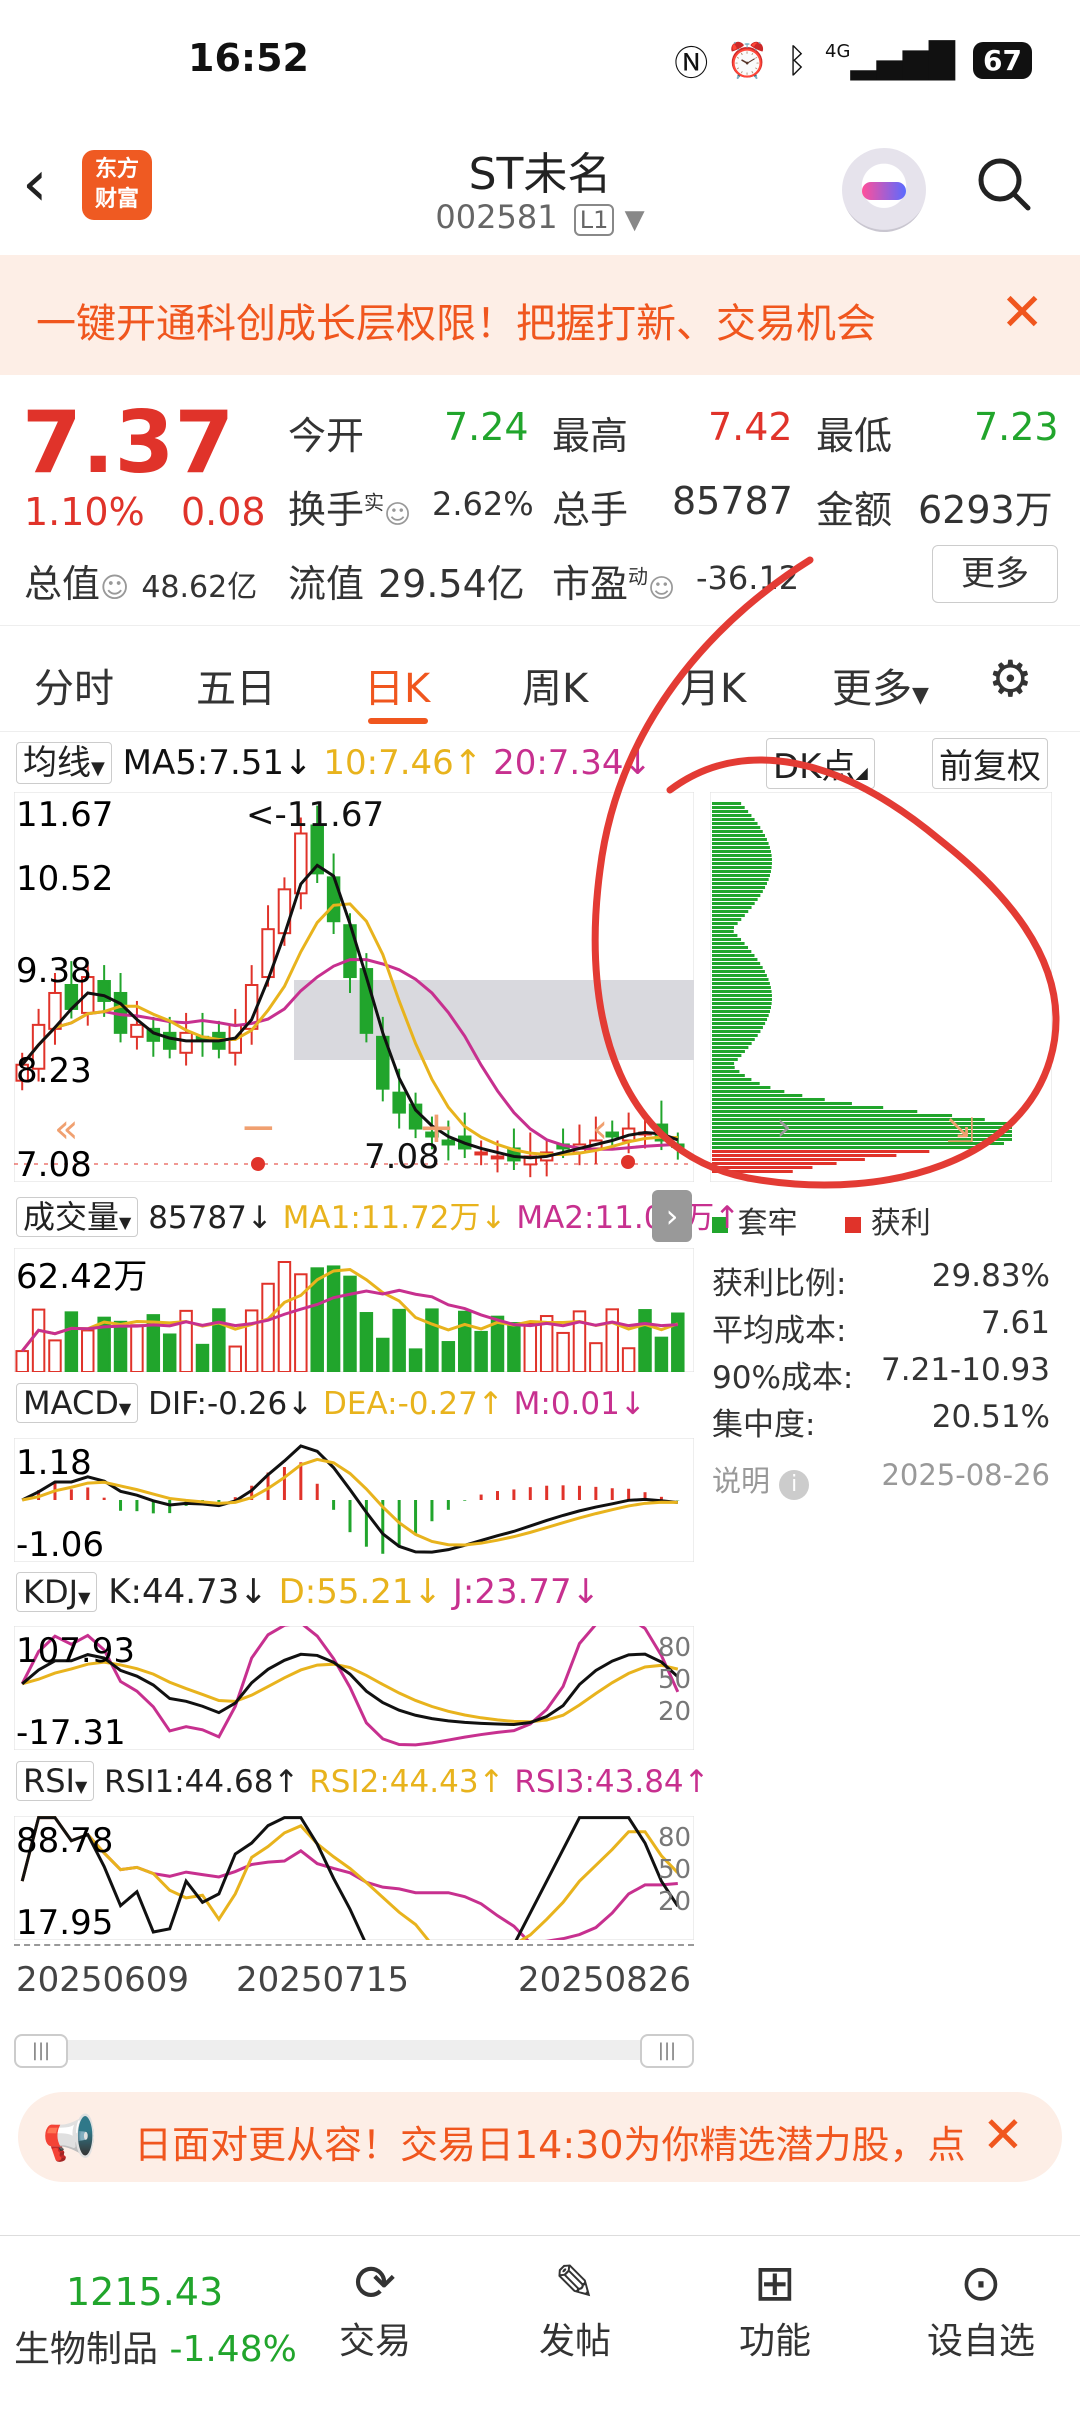  Describe the element at coordinates (496, 217) in the screenshot. I see `stock-code: 002581` at that location.